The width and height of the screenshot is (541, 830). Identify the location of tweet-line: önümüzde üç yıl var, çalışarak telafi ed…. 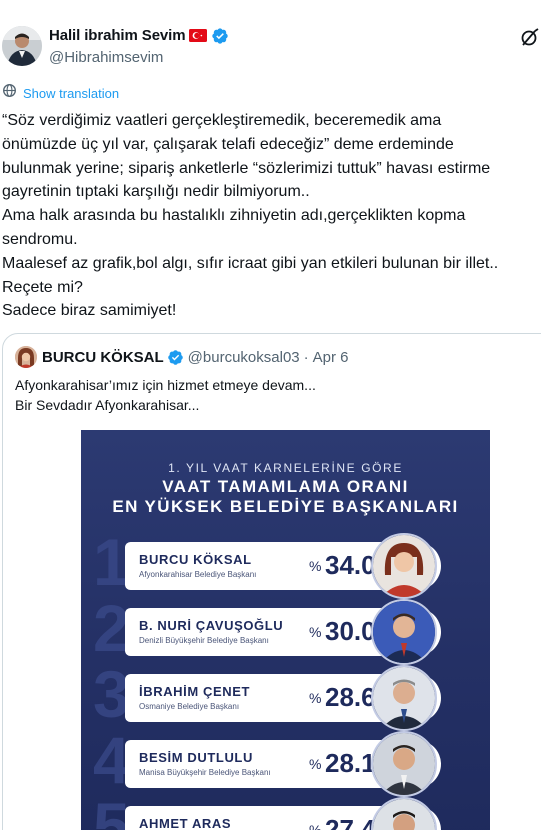
(228, 144).